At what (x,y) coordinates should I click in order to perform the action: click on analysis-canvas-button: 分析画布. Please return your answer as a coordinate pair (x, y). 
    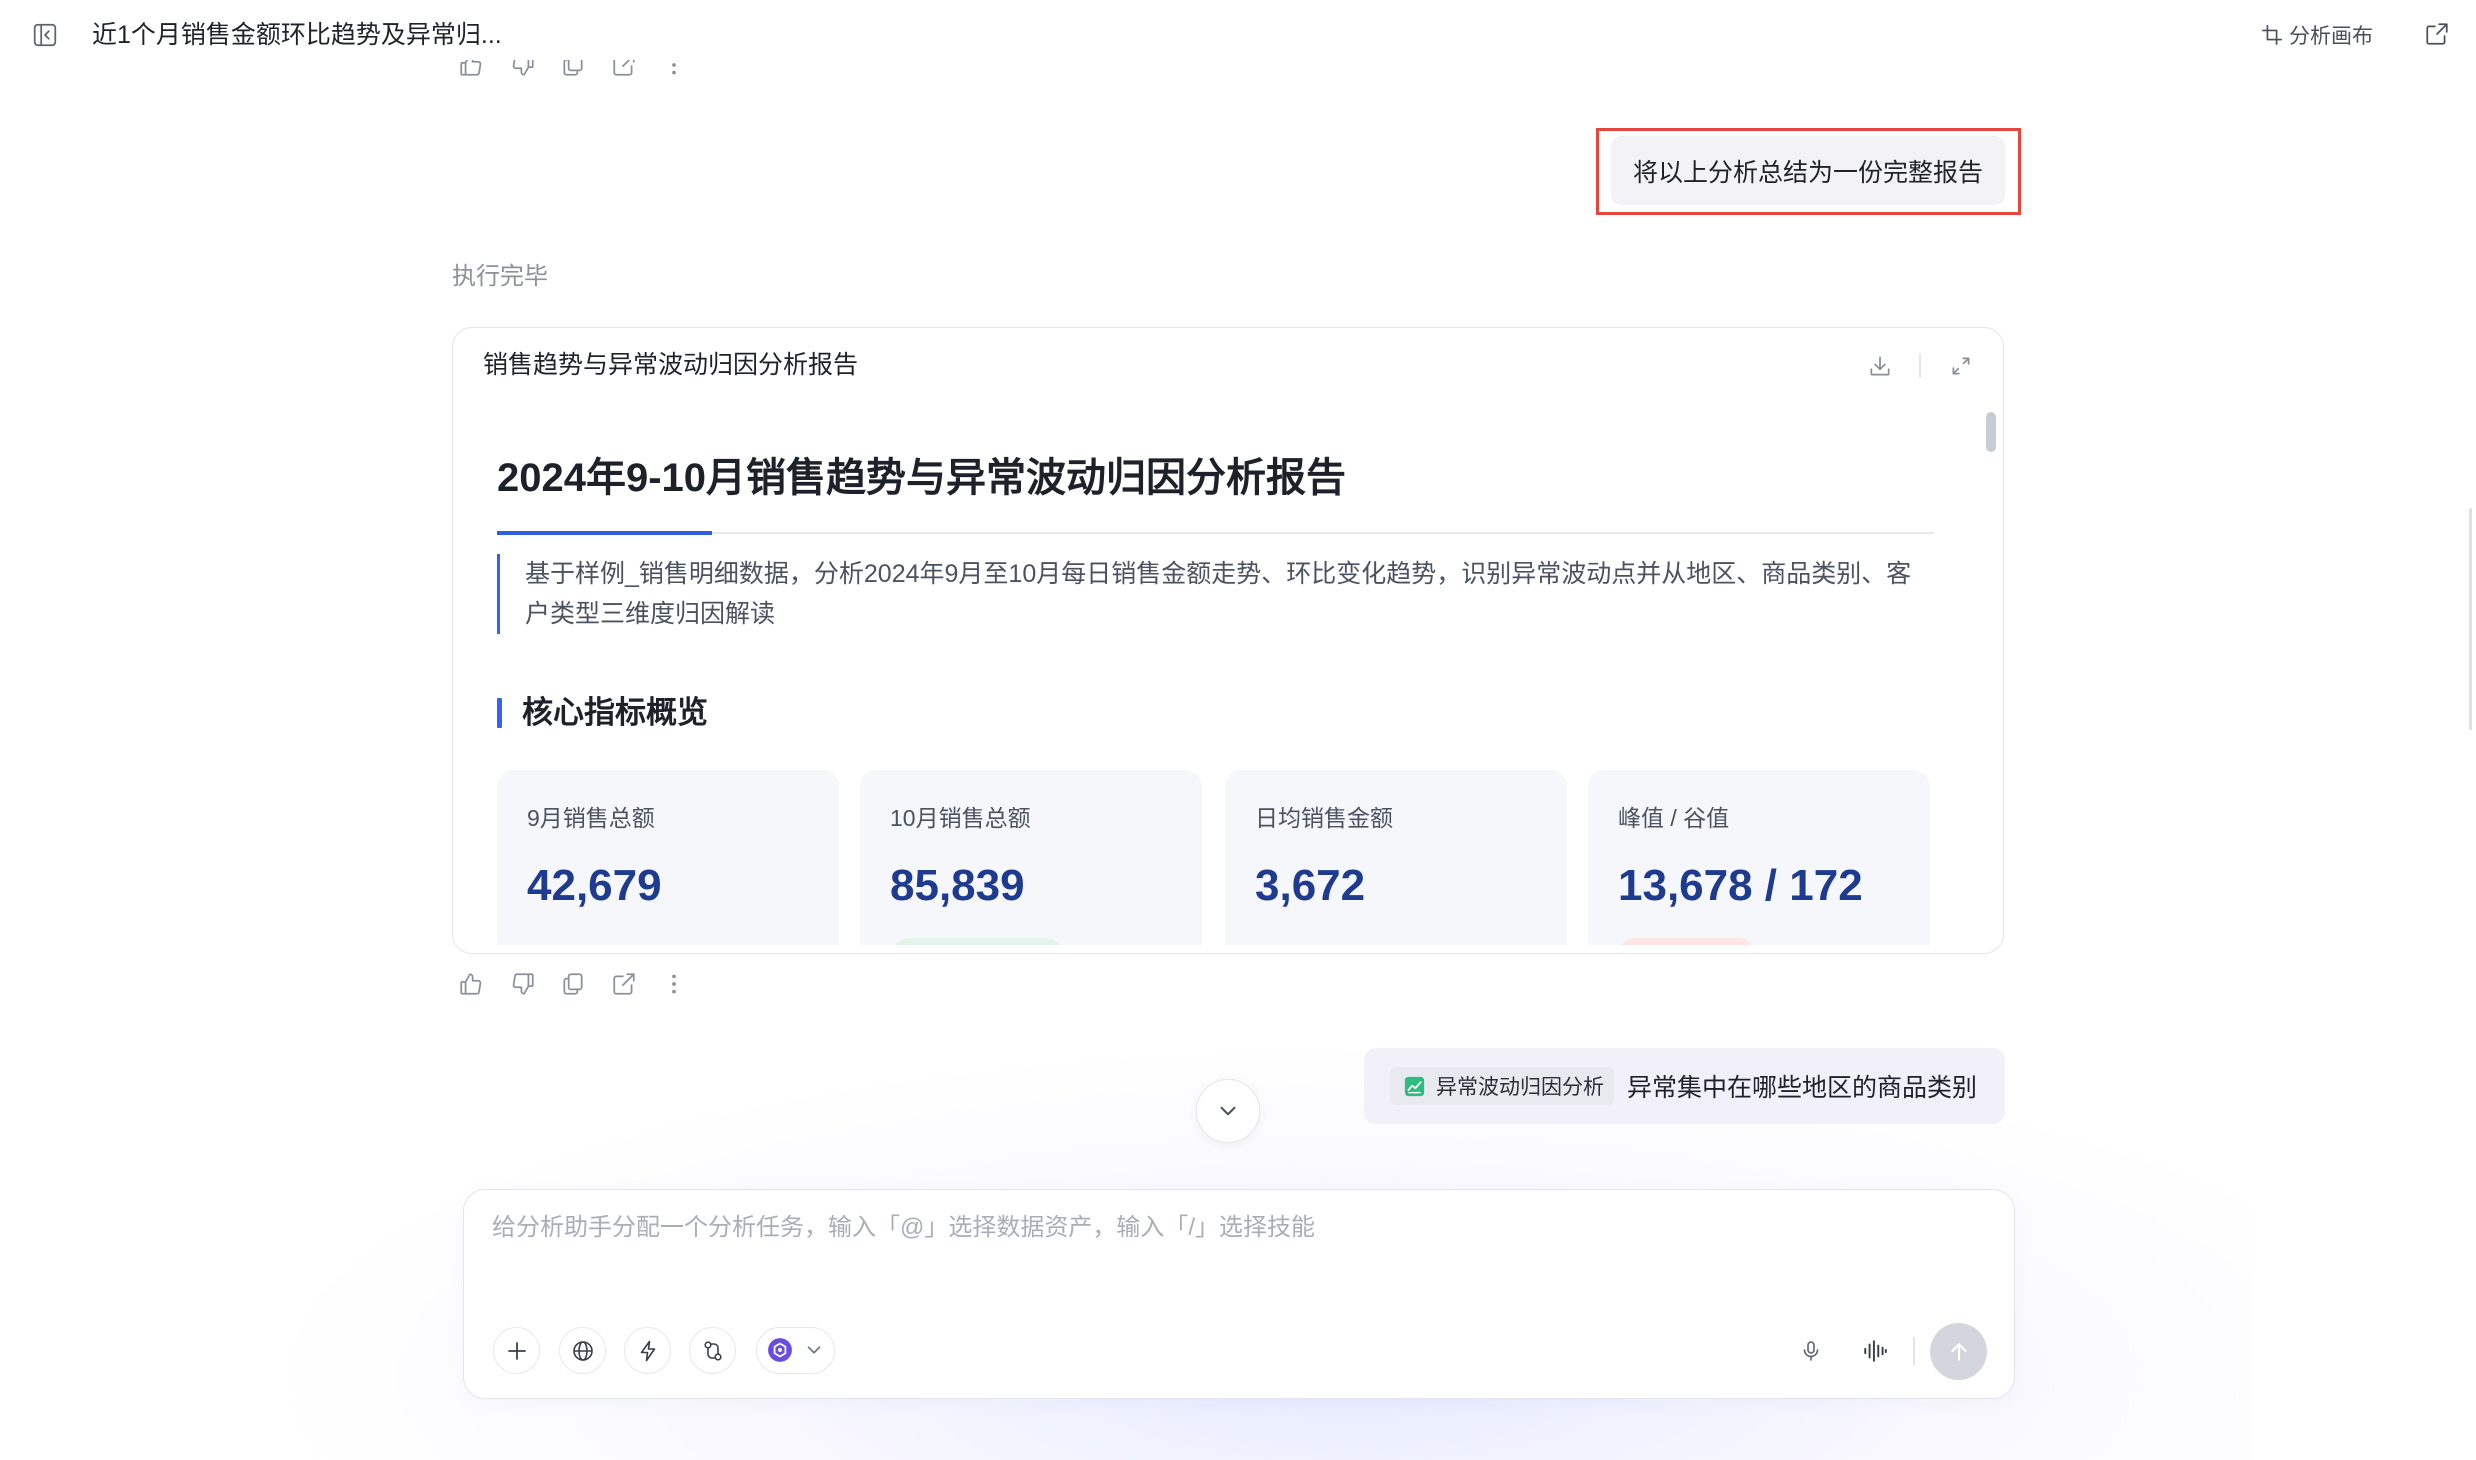
    Looking at the image, I should click on (2317, 35).